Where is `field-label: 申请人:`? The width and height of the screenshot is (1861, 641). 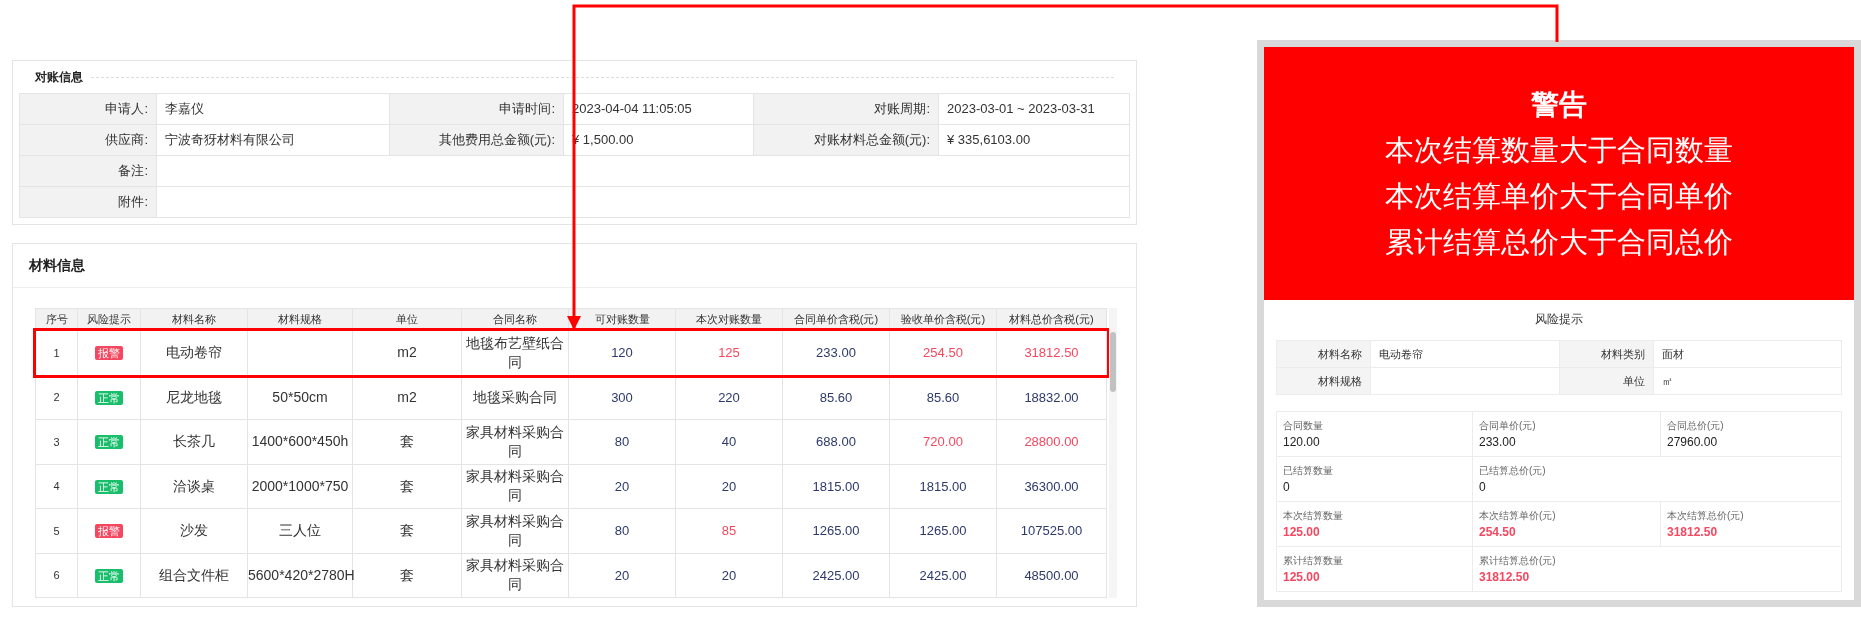
field-label: 申请人: is located at coordinates (88, 109).